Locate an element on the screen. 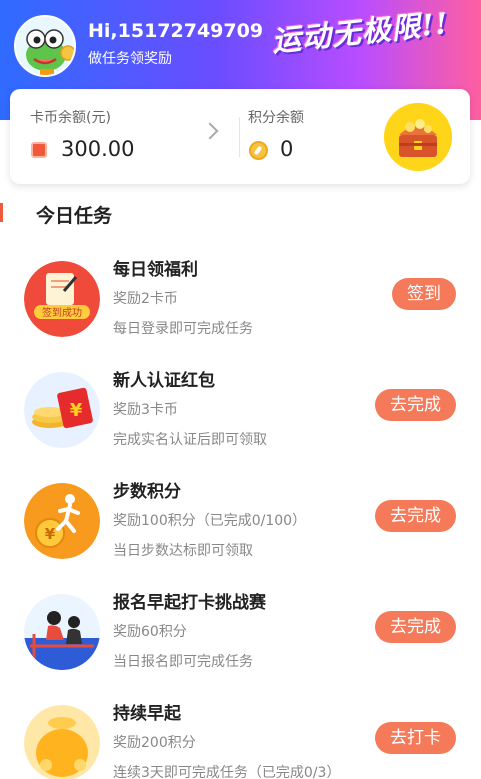  task-description: 当日报名即可完成任务 is located at coordinates (183, 662).